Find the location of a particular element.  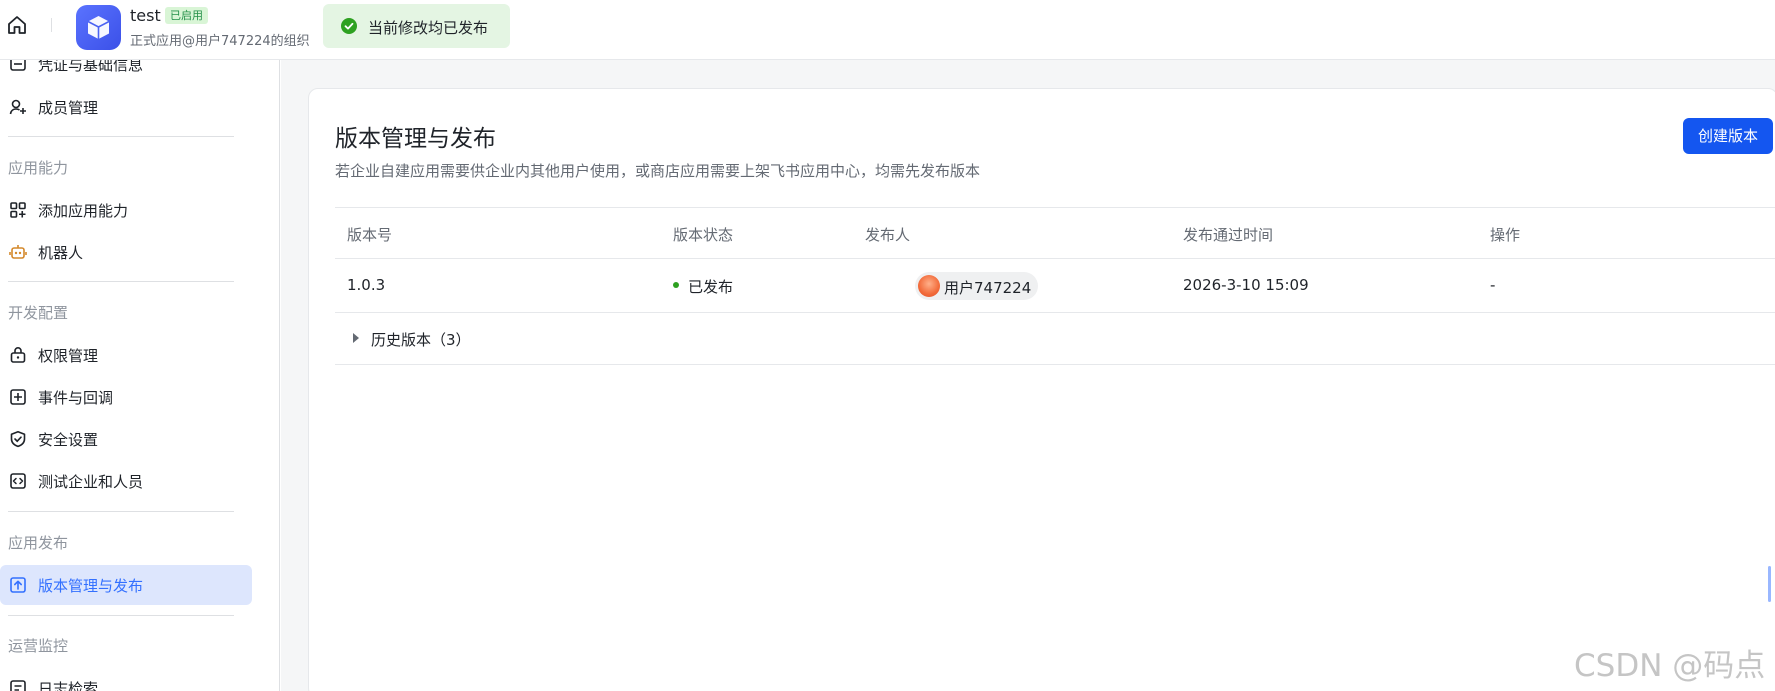

status-text: 已发布 is located at coordinates (711, 287).